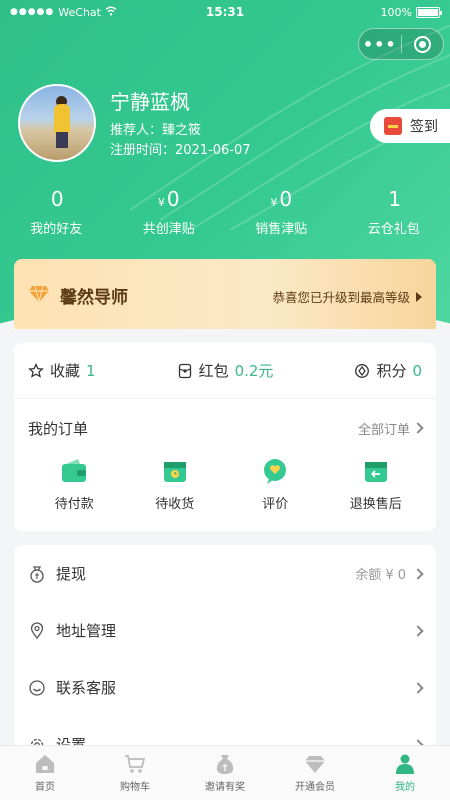 The image size is (450, 800). Describe the element at coordinates (375, 504) in the screenshot. I see `order-label: 退换售后` at that location.